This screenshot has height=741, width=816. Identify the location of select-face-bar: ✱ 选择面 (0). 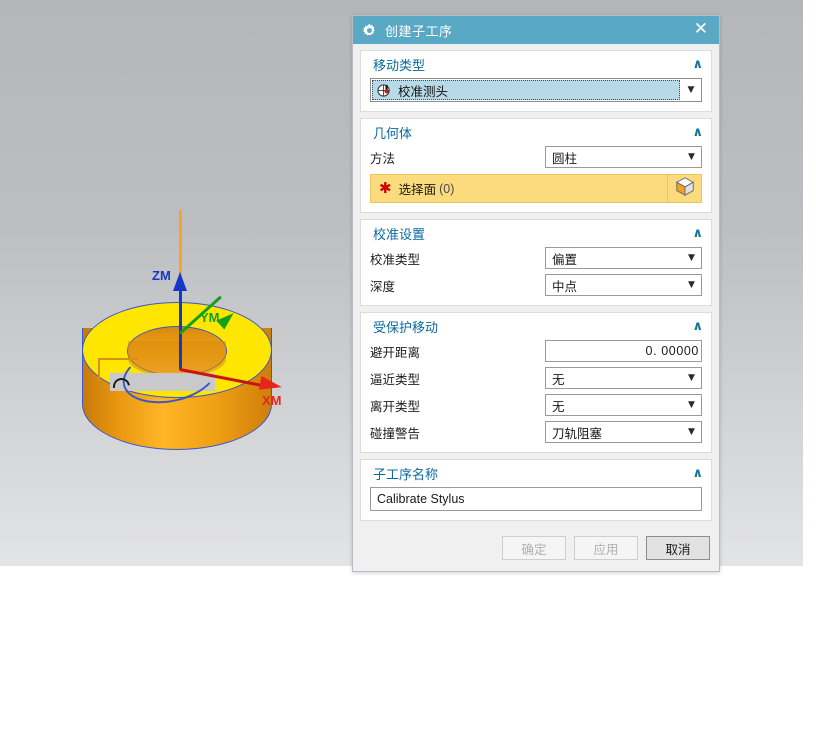
(536, 188).